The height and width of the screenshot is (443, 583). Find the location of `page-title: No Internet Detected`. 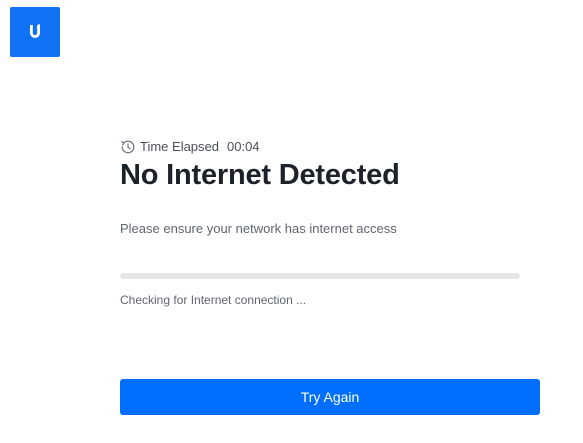

page-title: No Internet Detected is located at coordinates (260, 175).